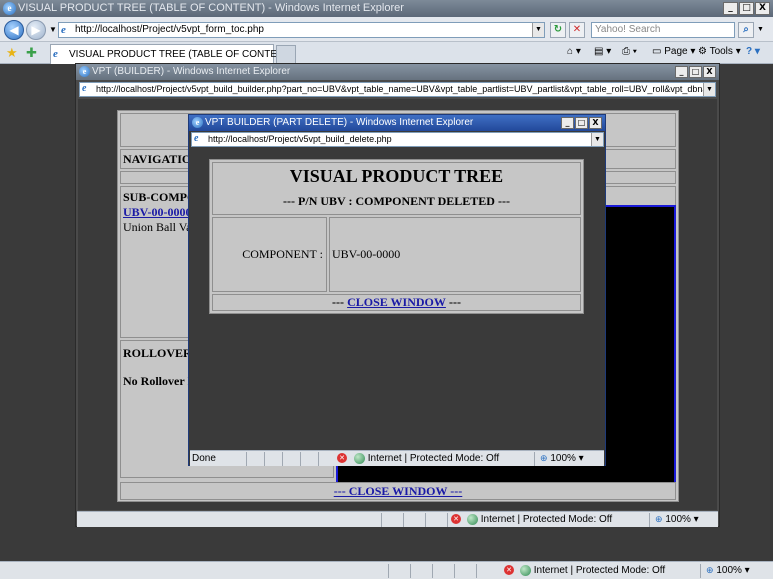  Describe the element at coordinates (396, 201) in the screenshot. I see `delete-subheading: --- P/N UBV : COMPONENT DELETED ---` at that location.